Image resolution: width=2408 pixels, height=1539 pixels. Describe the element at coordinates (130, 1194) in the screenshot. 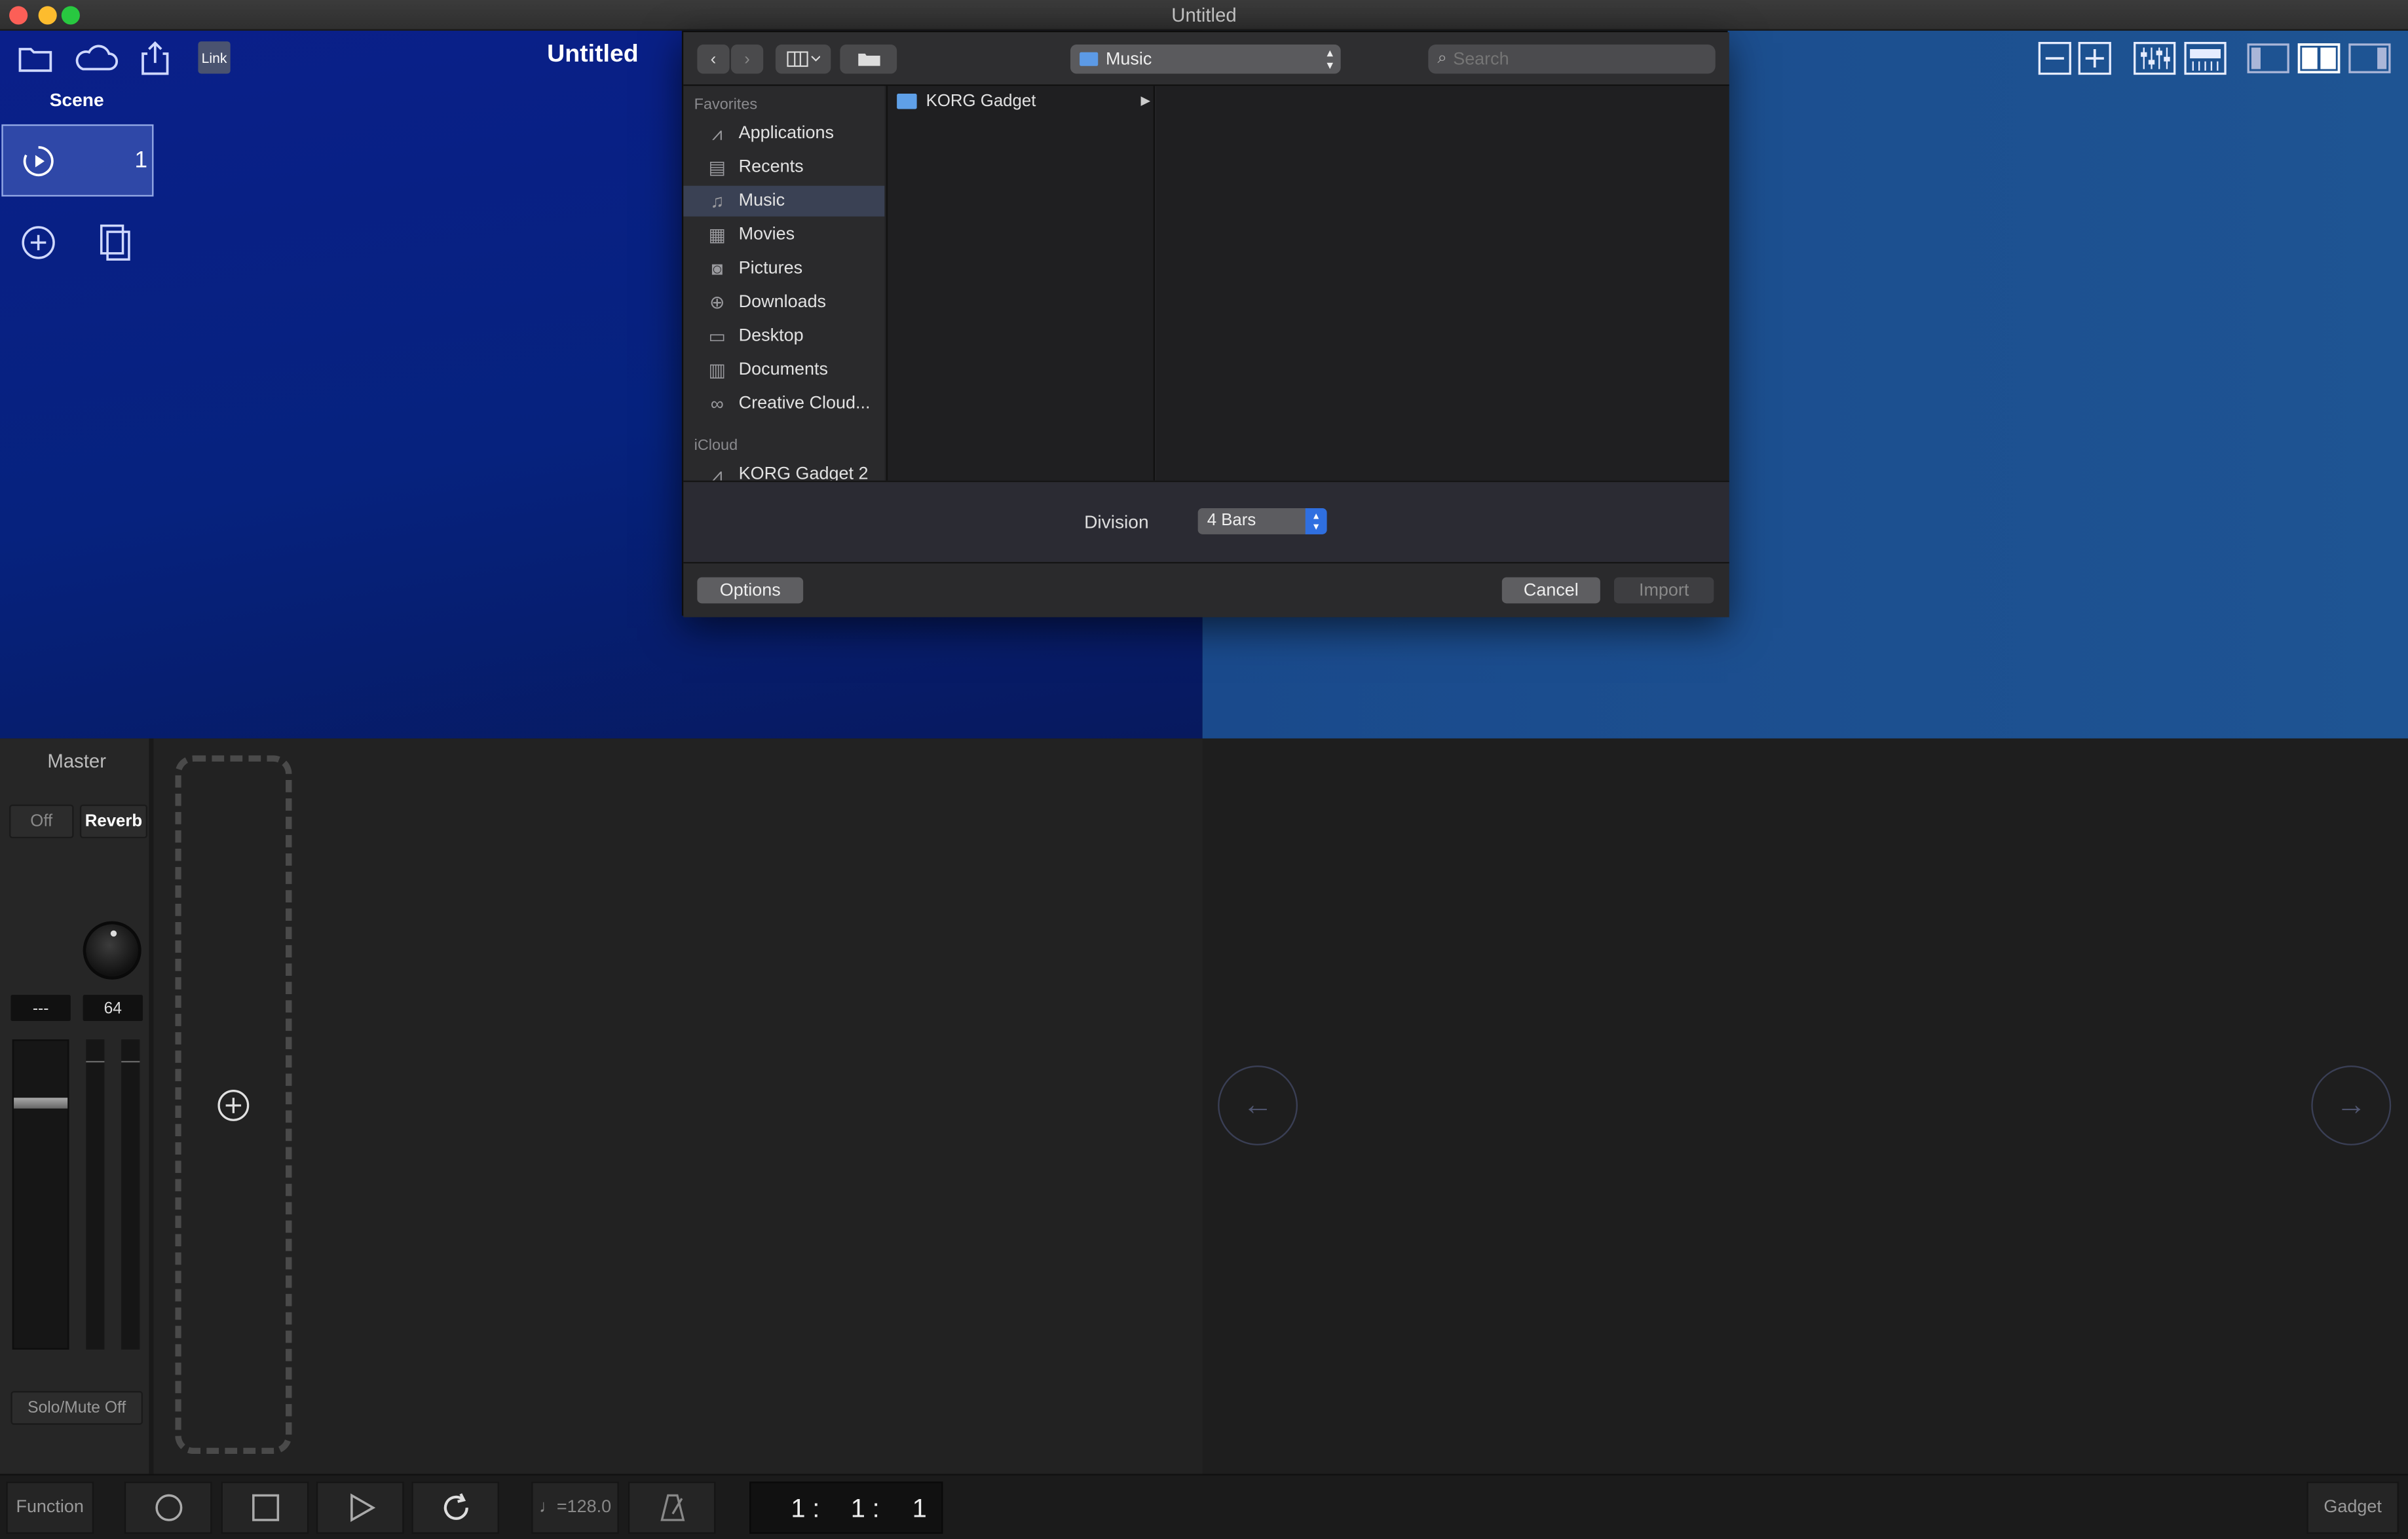

I see `level-meter-right` at that location.